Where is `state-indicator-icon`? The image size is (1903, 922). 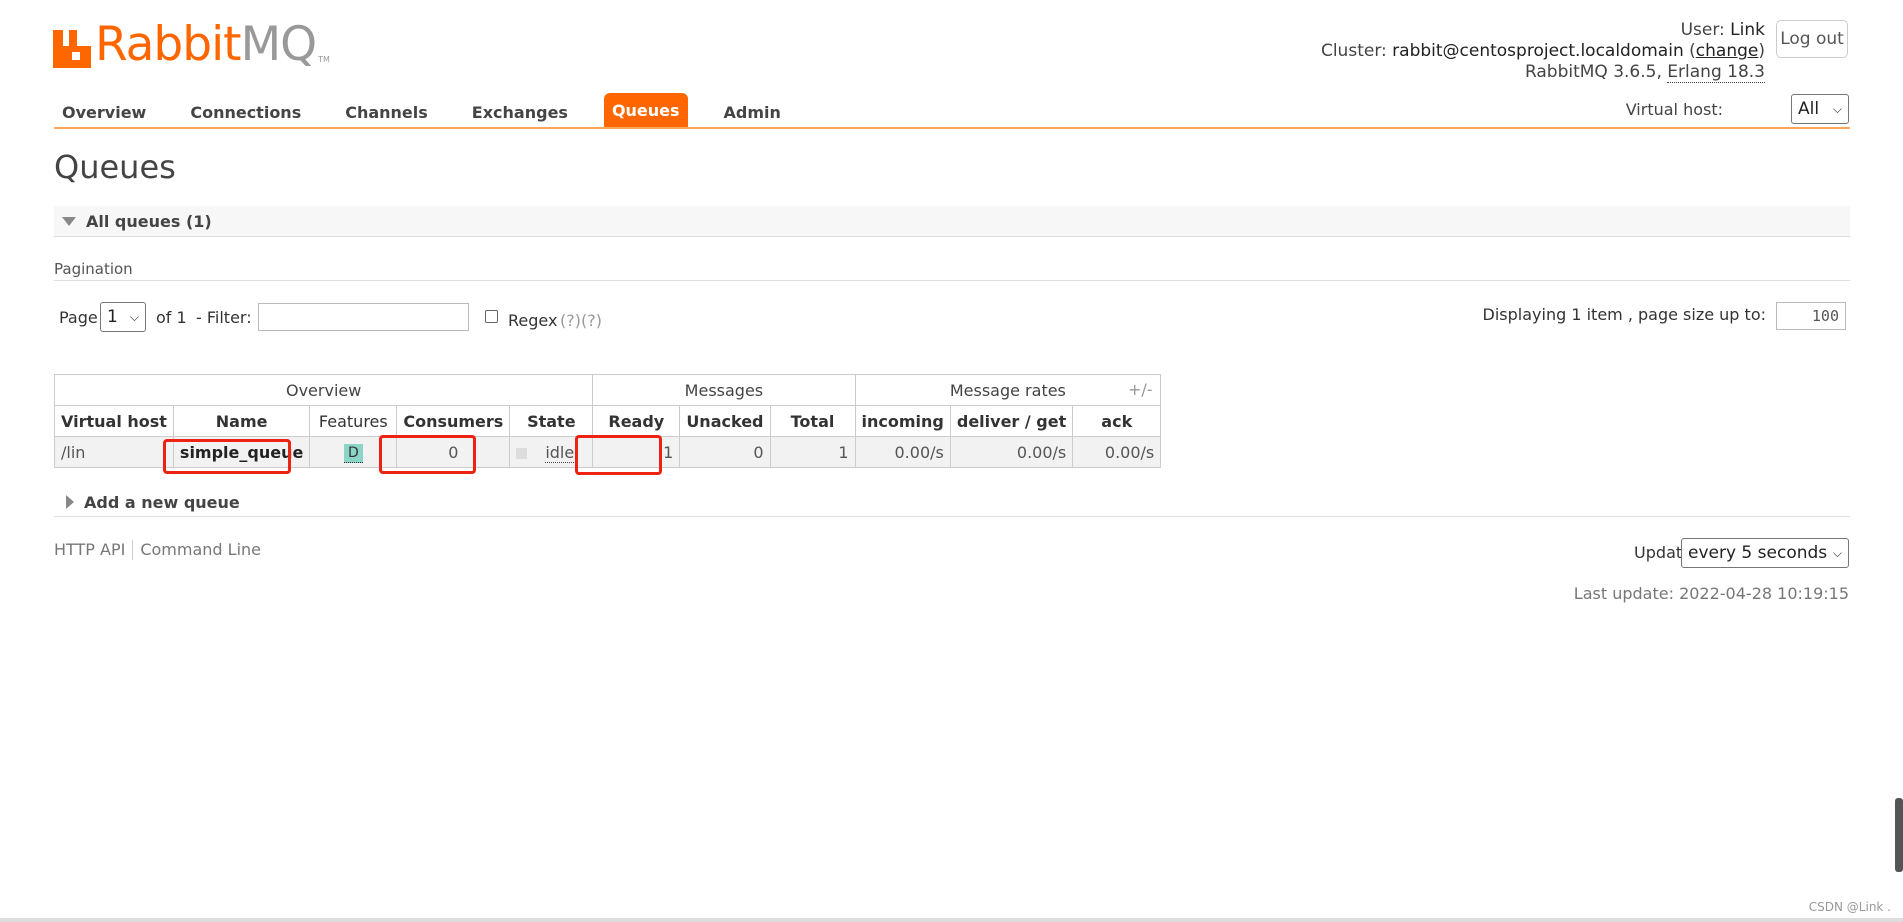
state-indicator-icon is located at coordinates (522, 453).